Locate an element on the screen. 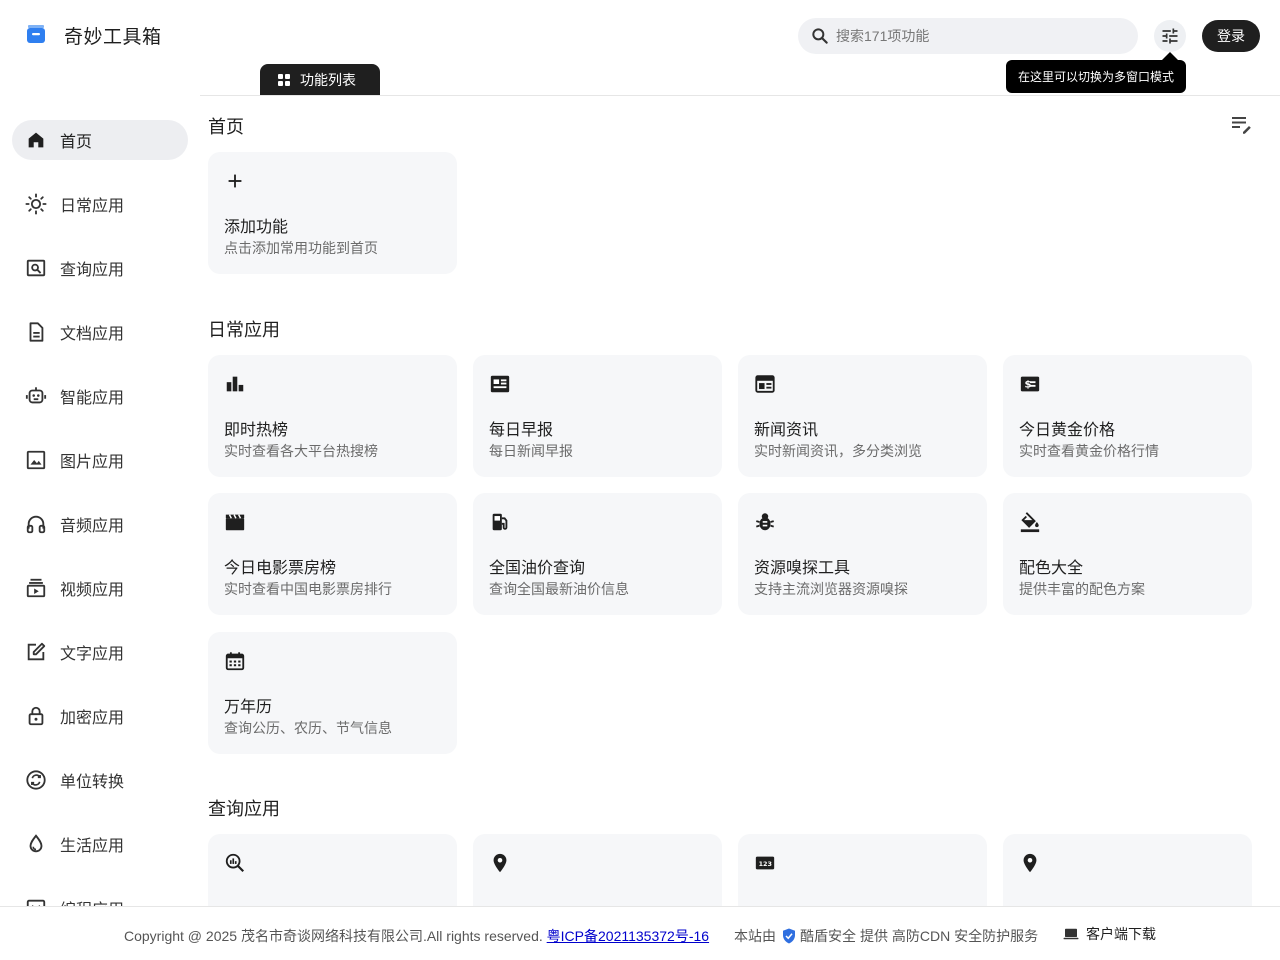 The height and width of the screenshot is (960, 1280). card-box-office: 今日电影票房榜 实时查看中国电影票房排行 is located at coordinates (332, 554).